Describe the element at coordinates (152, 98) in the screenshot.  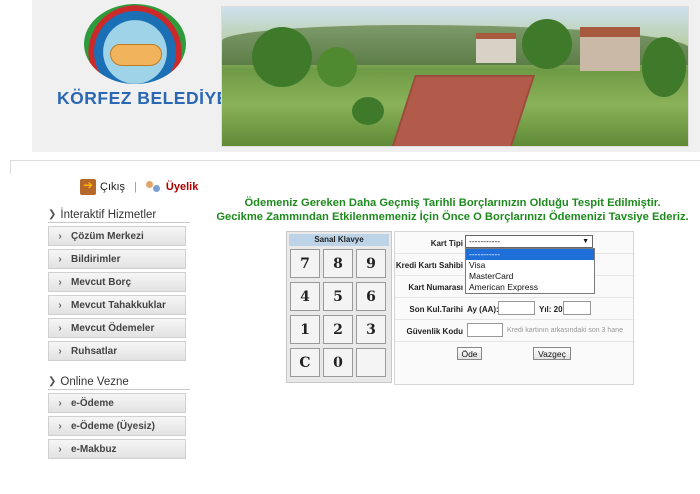
I see `logo-text: KÖRFEZ BELEDİYESİ` at that location.